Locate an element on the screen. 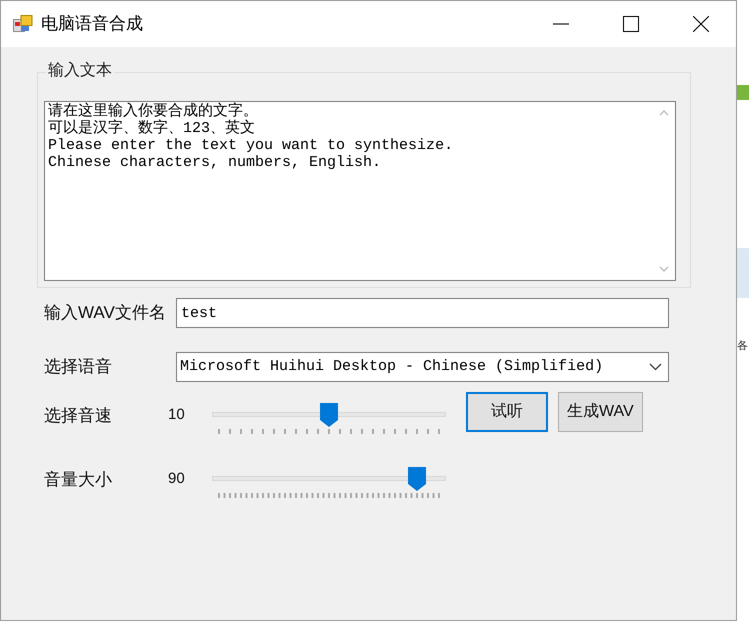 This screenshot has height=629, width=749. minimize-icon is located at coordinates (561, 24).